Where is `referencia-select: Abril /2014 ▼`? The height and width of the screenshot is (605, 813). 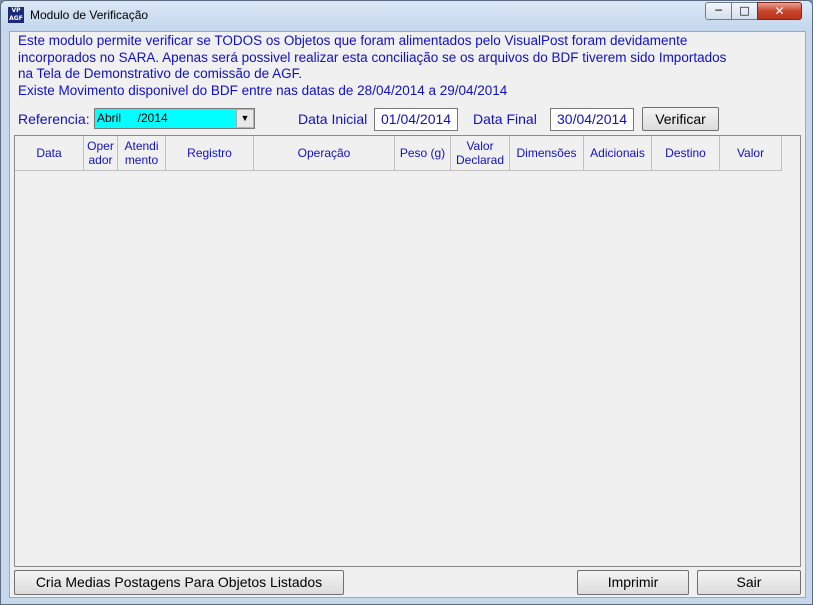 referencia-select: Abril /2014 ▼ is located at coordinates (174, 118).